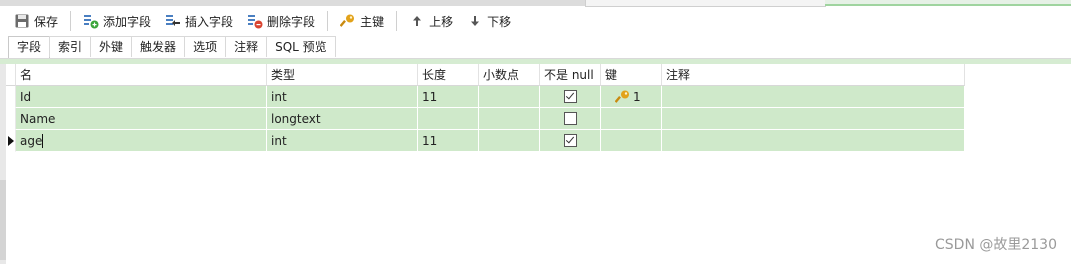  I want to click on save-button: 保存, so click(36, 21).